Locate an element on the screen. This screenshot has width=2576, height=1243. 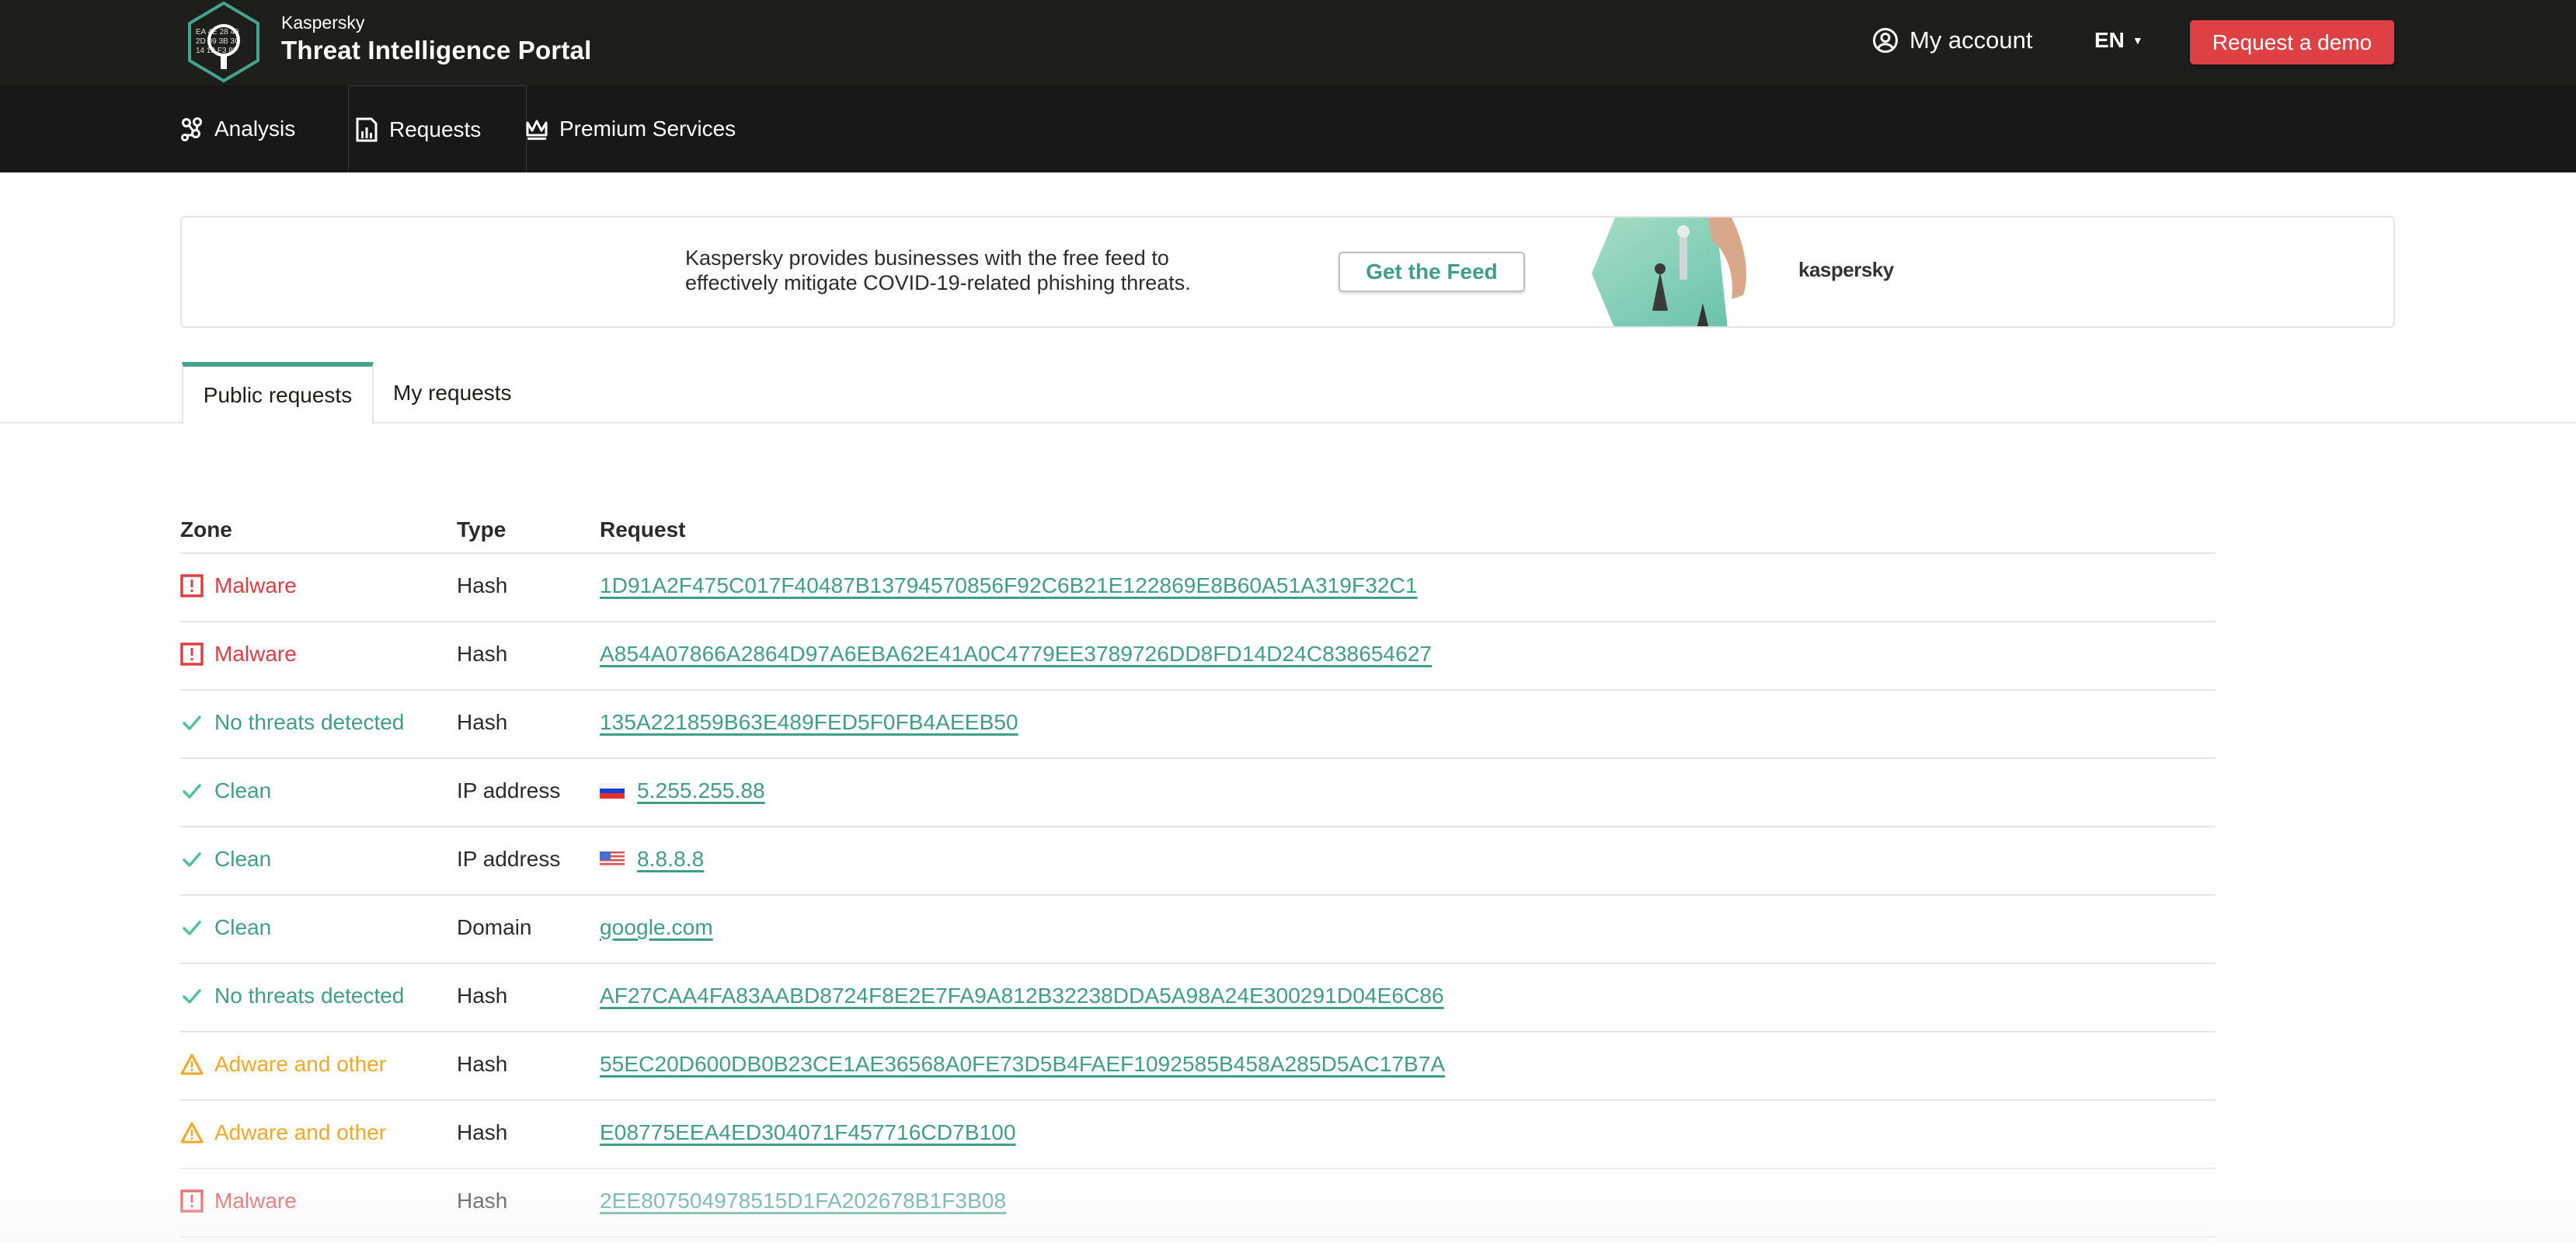
get-the-feed-button: Get the Feed is located at coordinates (1432, 272).